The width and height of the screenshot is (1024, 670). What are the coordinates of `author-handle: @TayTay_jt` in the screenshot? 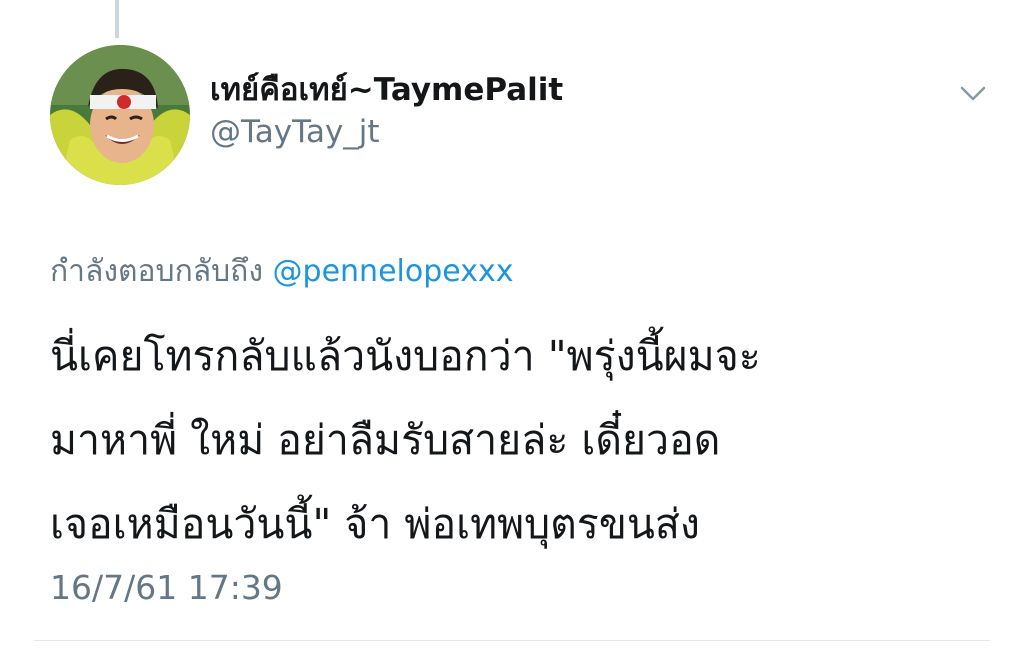 It's located at (295, 132).